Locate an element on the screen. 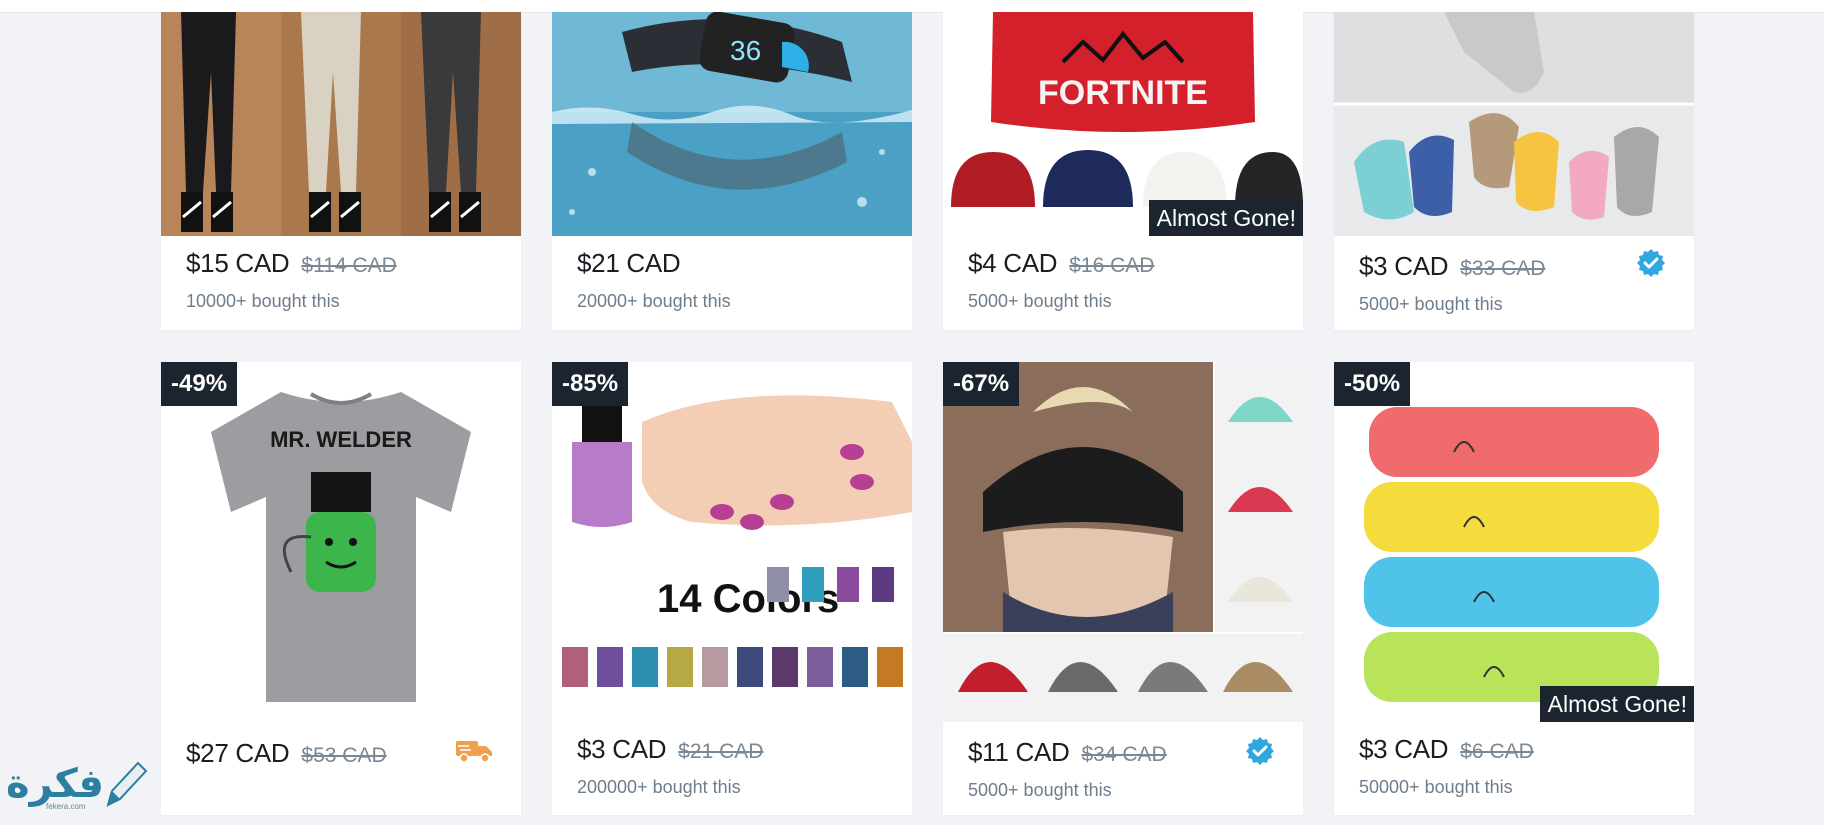  price: $4 CAD is located at coordinates (1013, 263).